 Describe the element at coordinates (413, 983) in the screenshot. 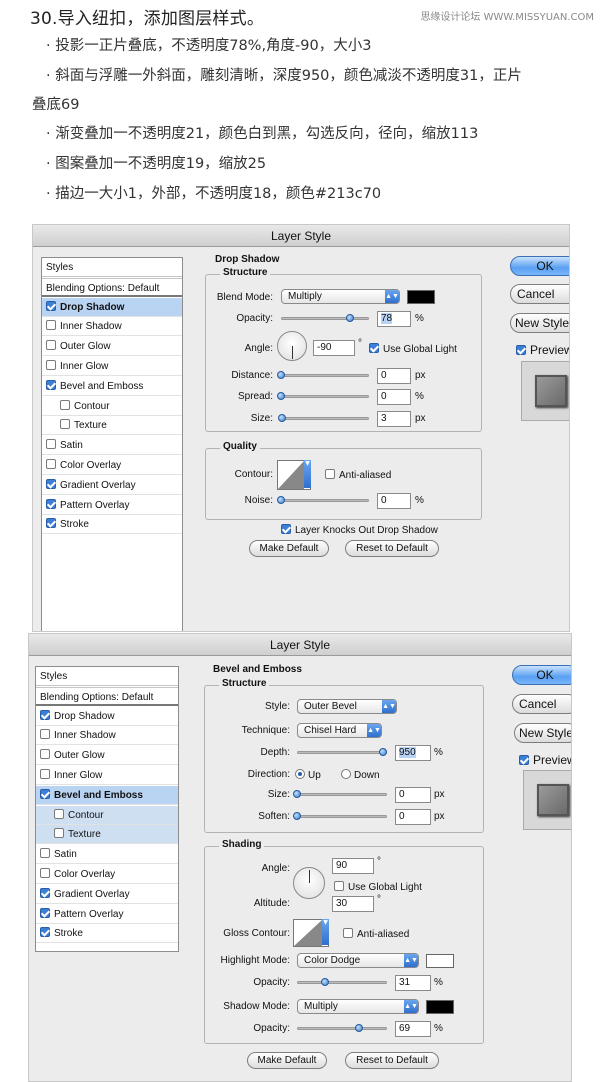

I see `highlight-opacity-input: 31` at that location.